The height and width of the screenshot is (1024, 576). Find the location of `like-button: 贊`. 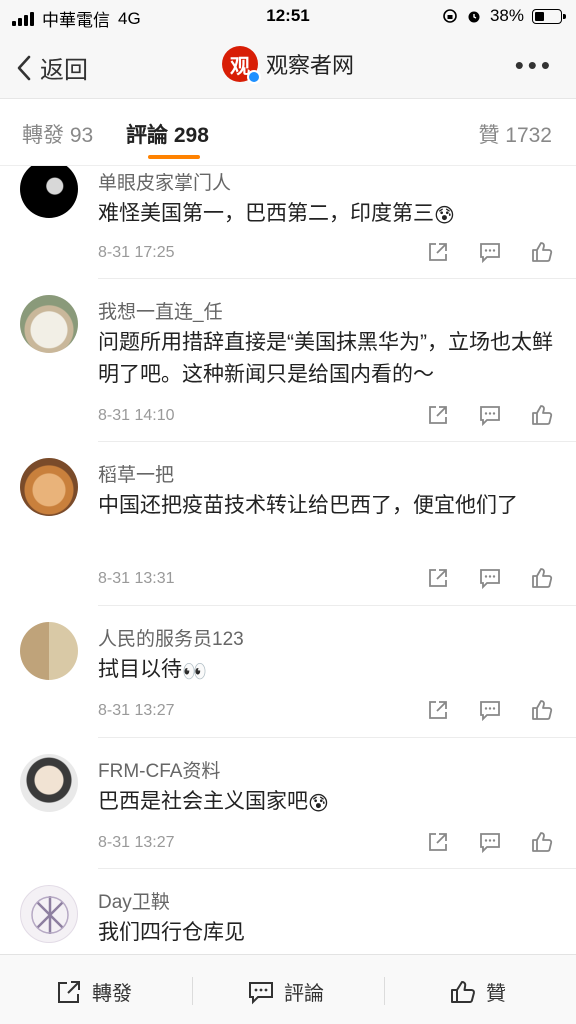

like-button: 贊 is located at coordinates (478, 991).